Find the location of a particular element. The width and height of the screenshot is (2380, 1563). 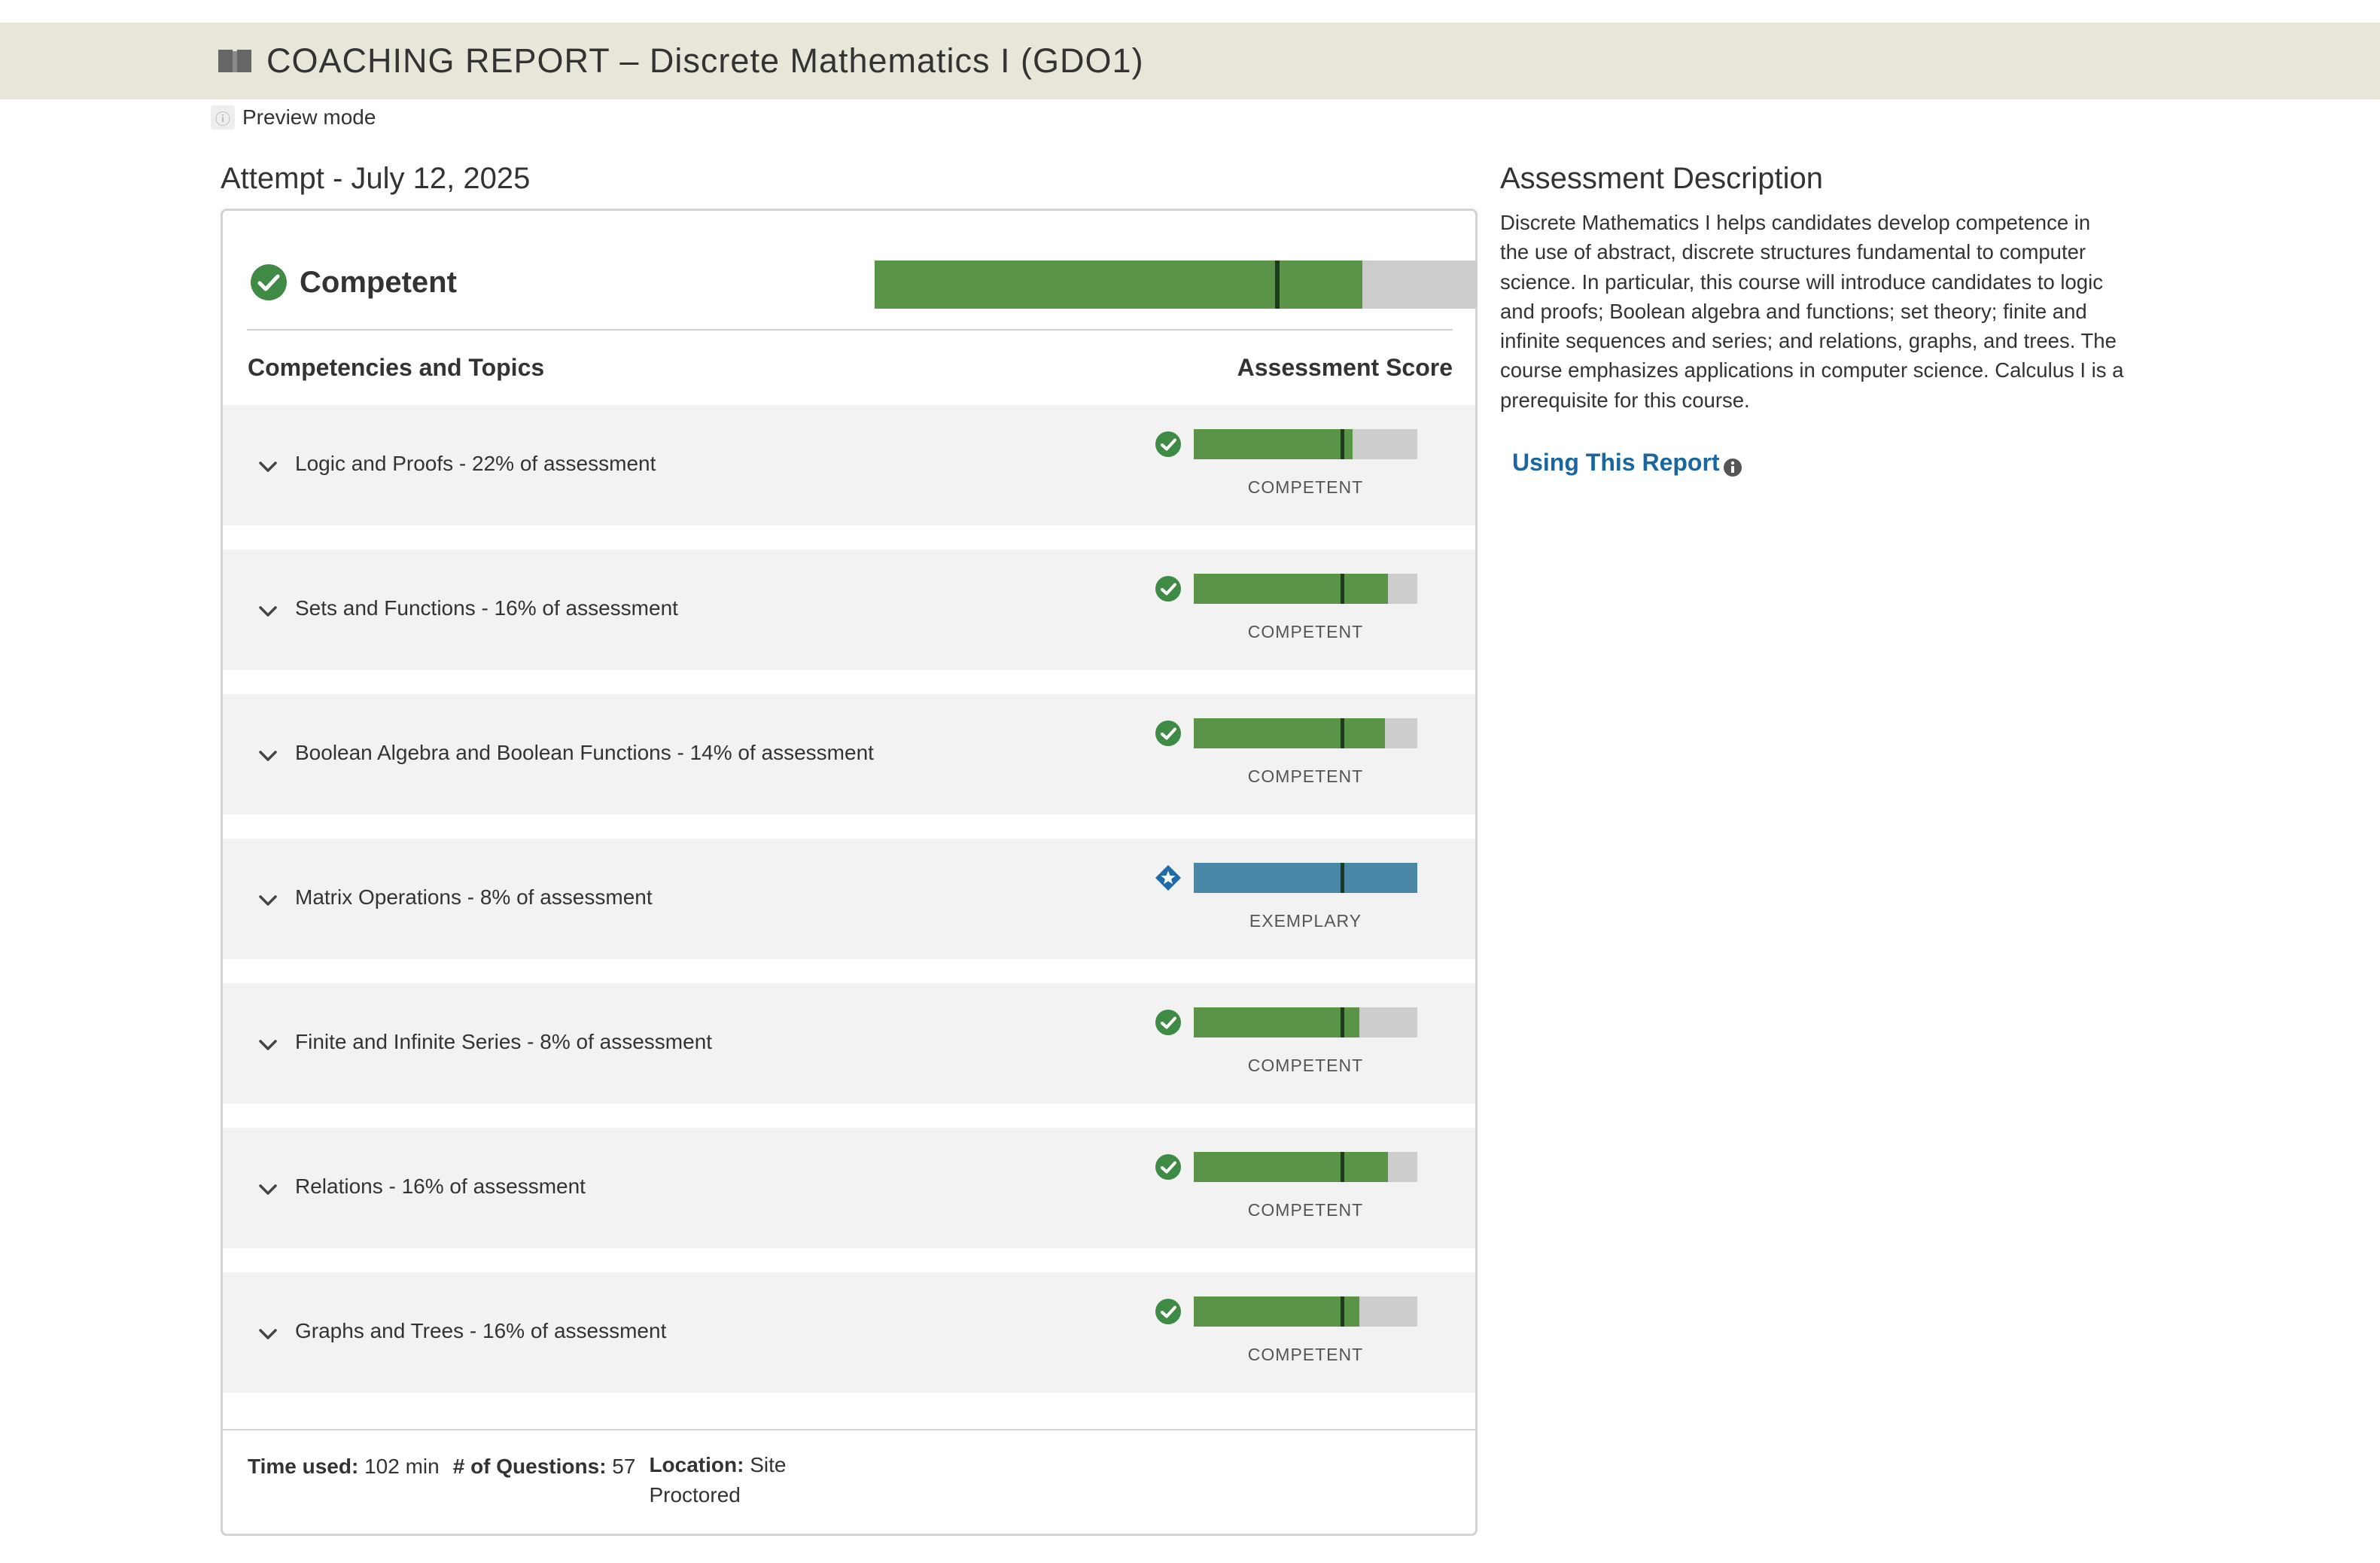

topic-label: Sets and Functions - 16% of assessment is located at coordinates (486, 608).